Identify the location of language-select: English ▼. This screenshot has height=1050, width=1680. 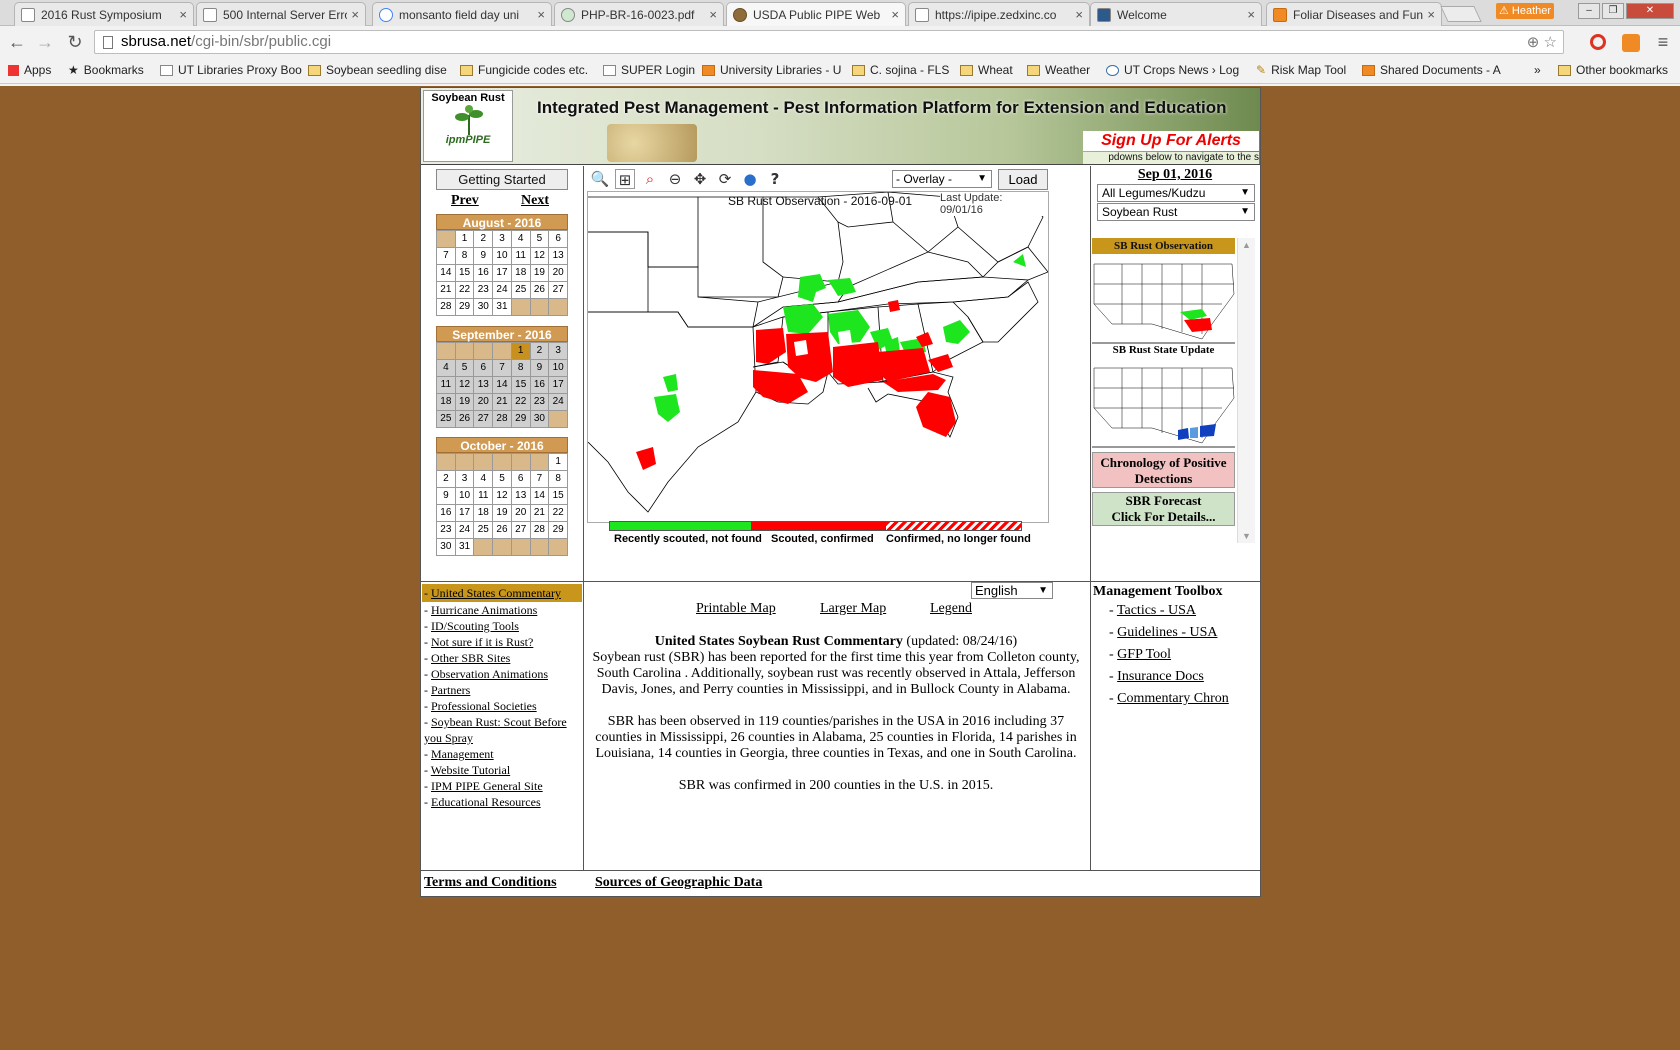
(1012, 590).